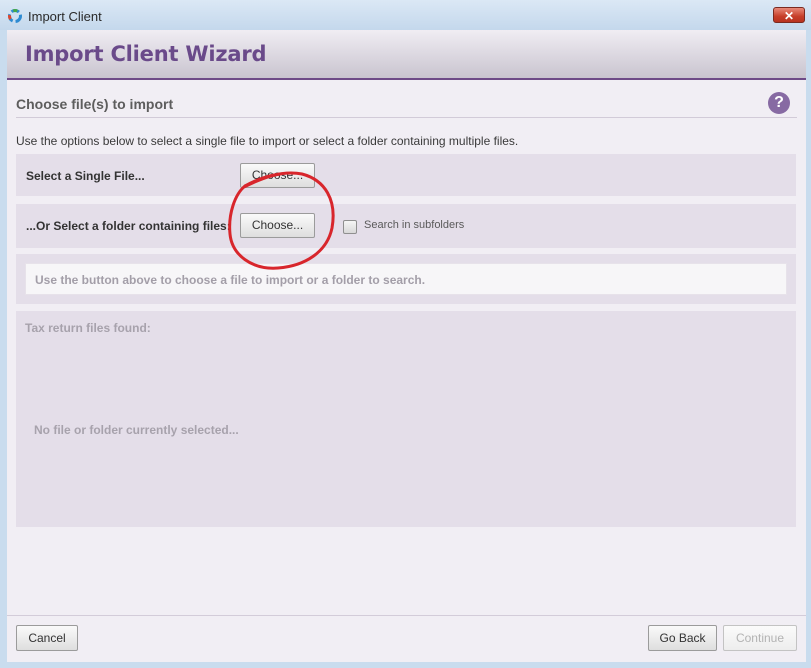  Describe the element at coordinates (405, 15) in the screenshot. I see `window-titlebar: Import Client ✕` at that location.